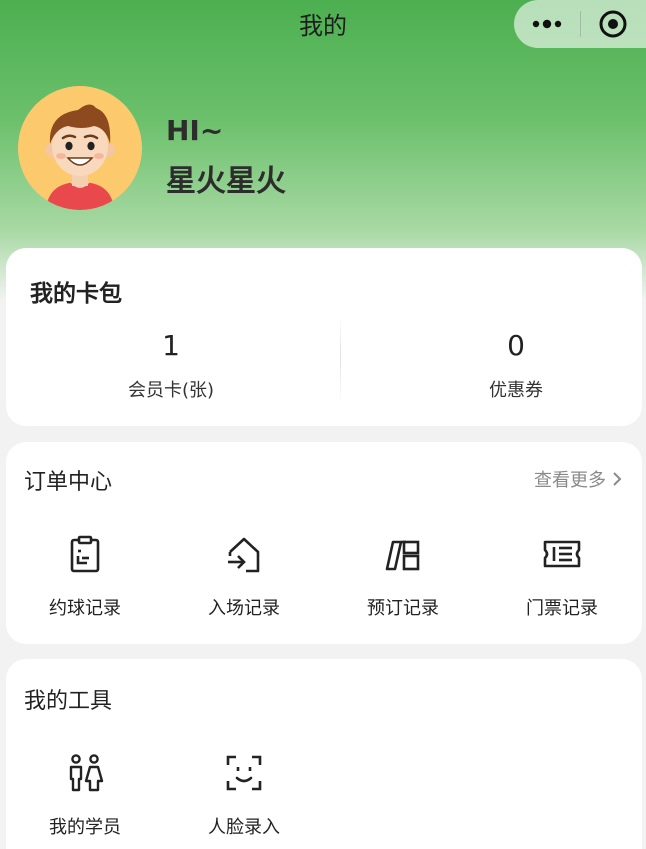 The width and height of the screenshot is (646, 849). Describe the element at coordinates (85, 577) in the screenshot. I see `order-item-ball-records: 约球记录` at that location.